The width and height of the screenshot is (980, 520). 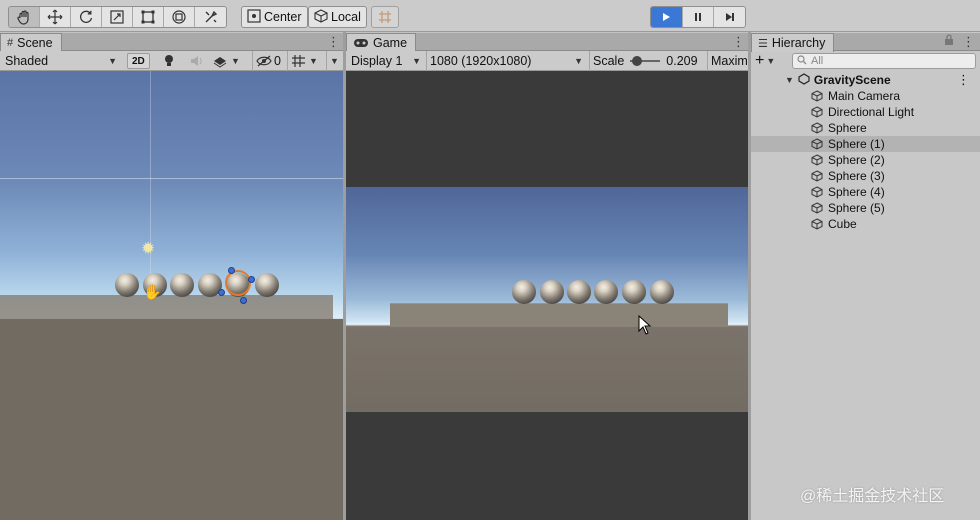 I want to click on pivot-icon, so click(x=254, y=17).